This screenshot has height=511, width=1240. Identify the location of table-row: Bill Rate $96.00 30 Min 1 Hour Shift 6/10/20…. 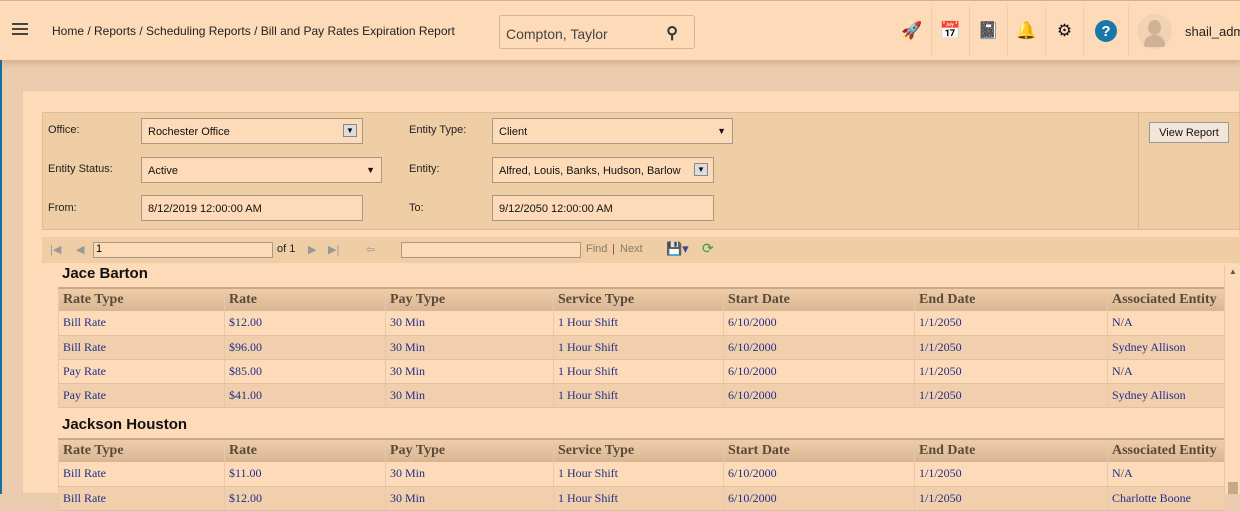
(641, 347).